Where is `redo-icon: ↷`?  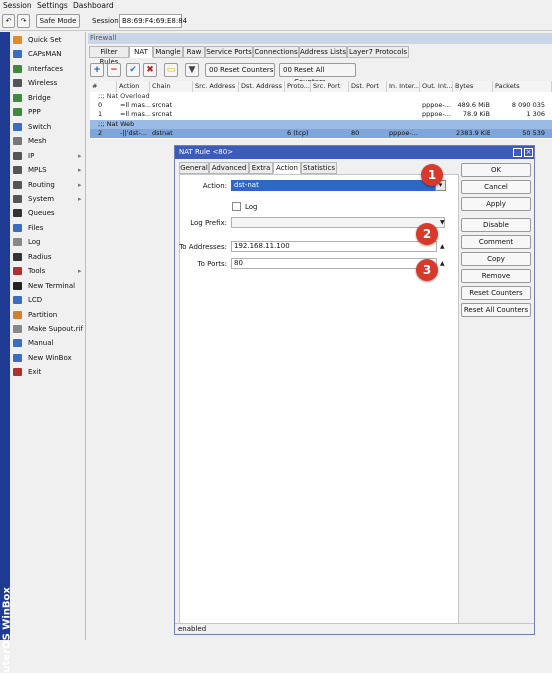 redo-icon: ↷ is located at coordinates (23, 21).